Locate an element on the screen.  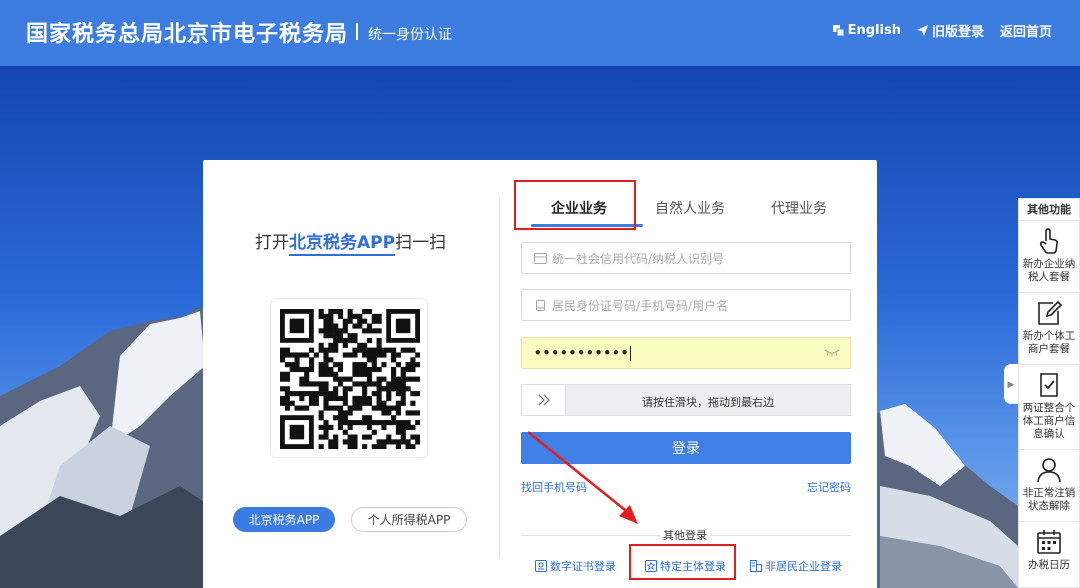
credit-code-field: 统一社会信用代码/纳税人识别号 is located at coordinates (686, 258).